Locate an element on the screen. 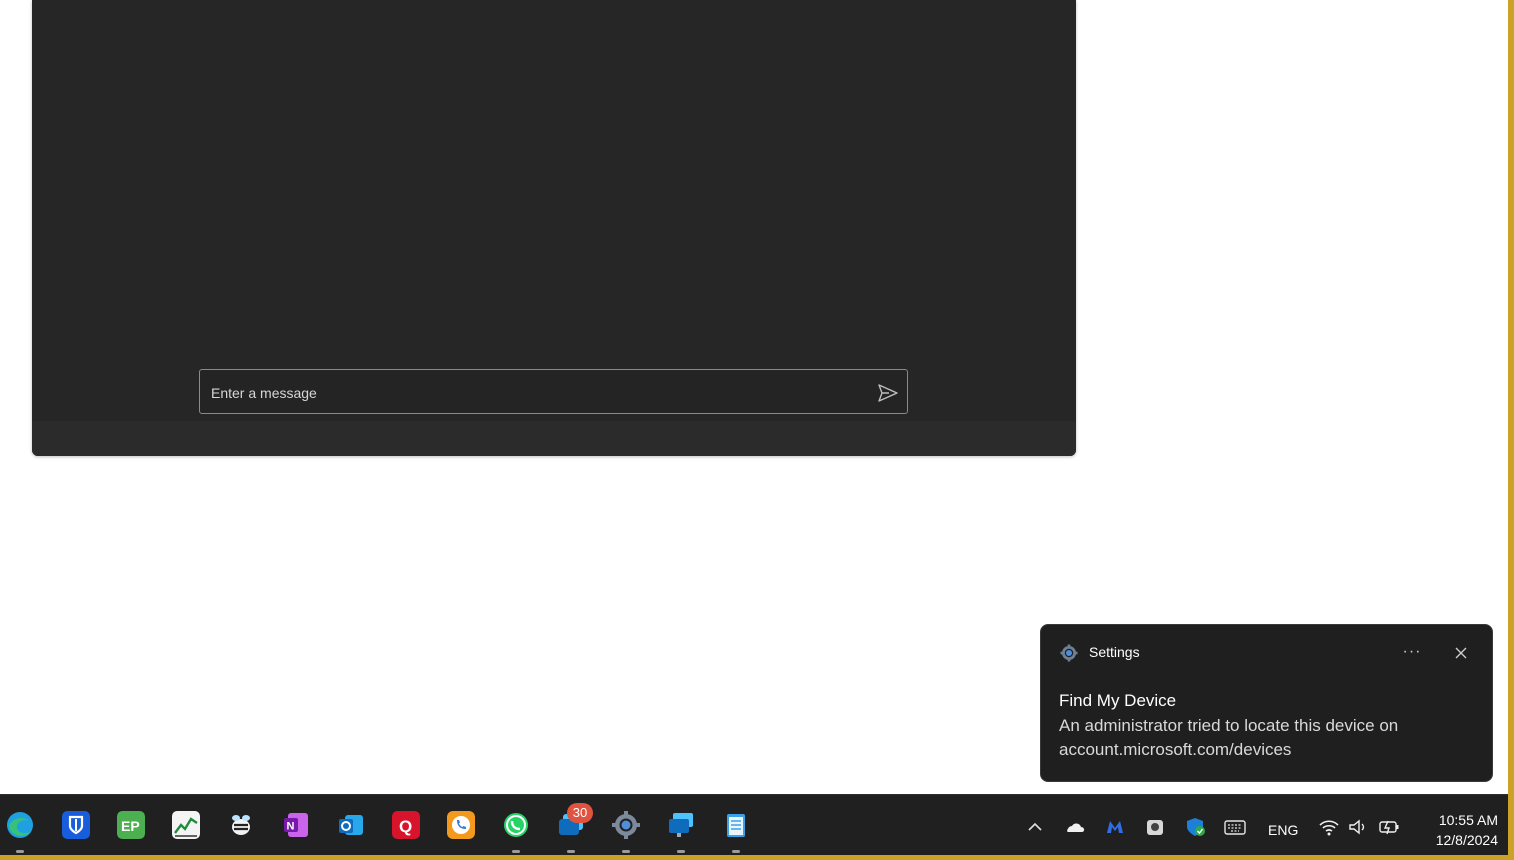  taskbar-app-notepad is located at coordinates (736, 831).